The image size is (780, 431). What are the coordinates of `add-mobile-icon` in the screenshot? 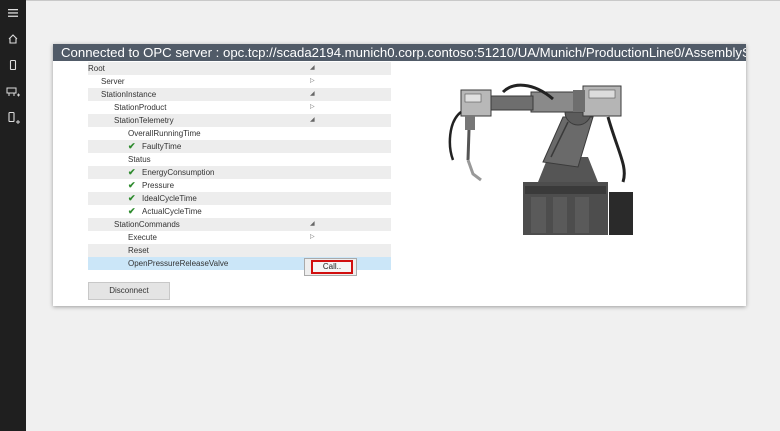 It's located at (13, 118).